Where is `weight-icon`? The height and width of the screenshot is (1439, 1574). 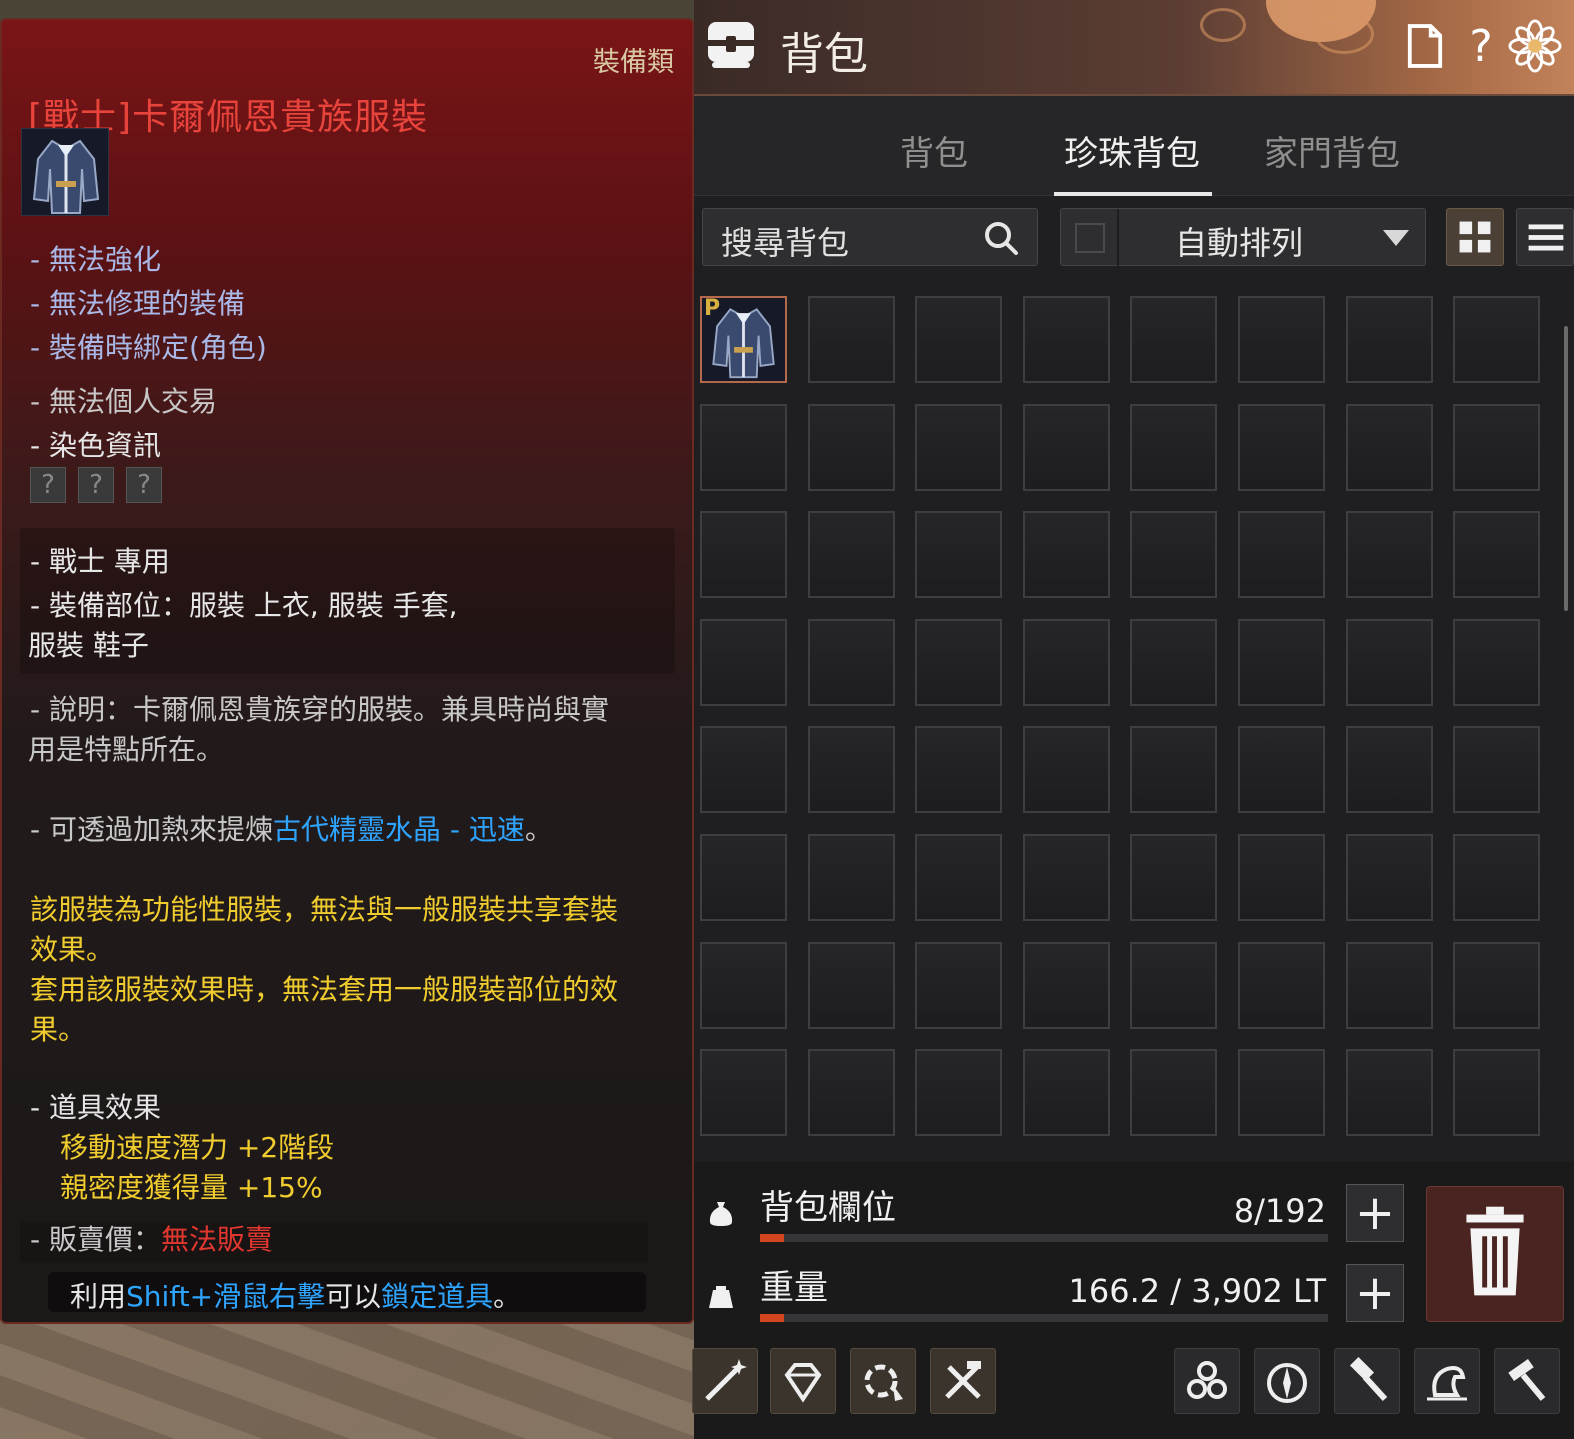
weight-icon is located at coordinates (721, 1297).